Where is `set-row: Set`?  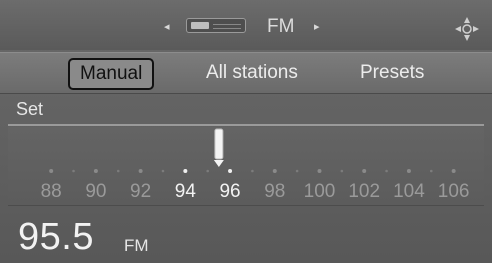
set-row: Set is located at coordinates (246, 111).